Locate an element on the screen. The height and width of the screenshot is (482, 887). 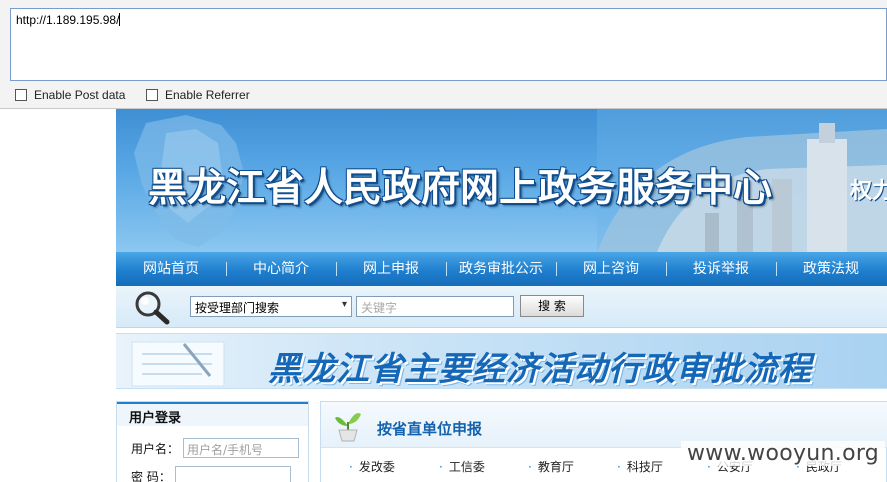
nav-item-approval-notice: 政务审批公示 is located at coordinates (501, 269).